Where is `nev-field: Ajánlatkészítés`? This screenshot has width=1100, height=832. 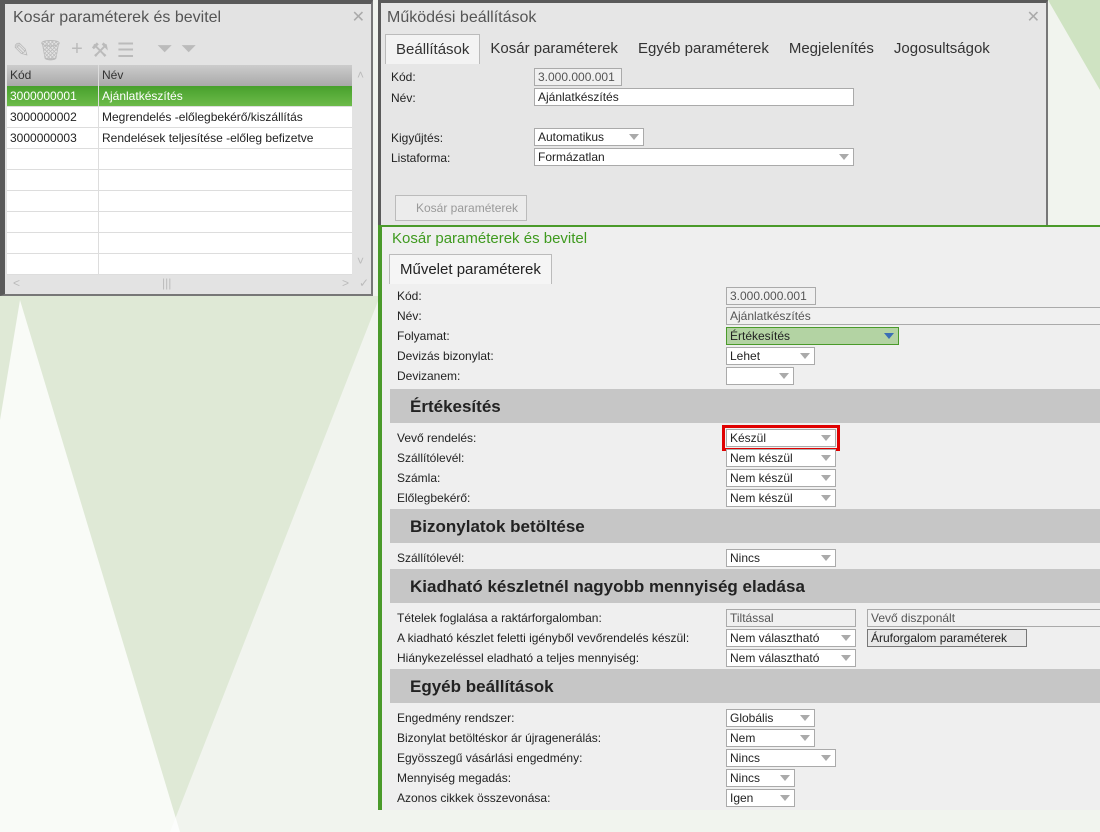 nev-field: Ajánlatkészítés is located at coordinates (694, 97).